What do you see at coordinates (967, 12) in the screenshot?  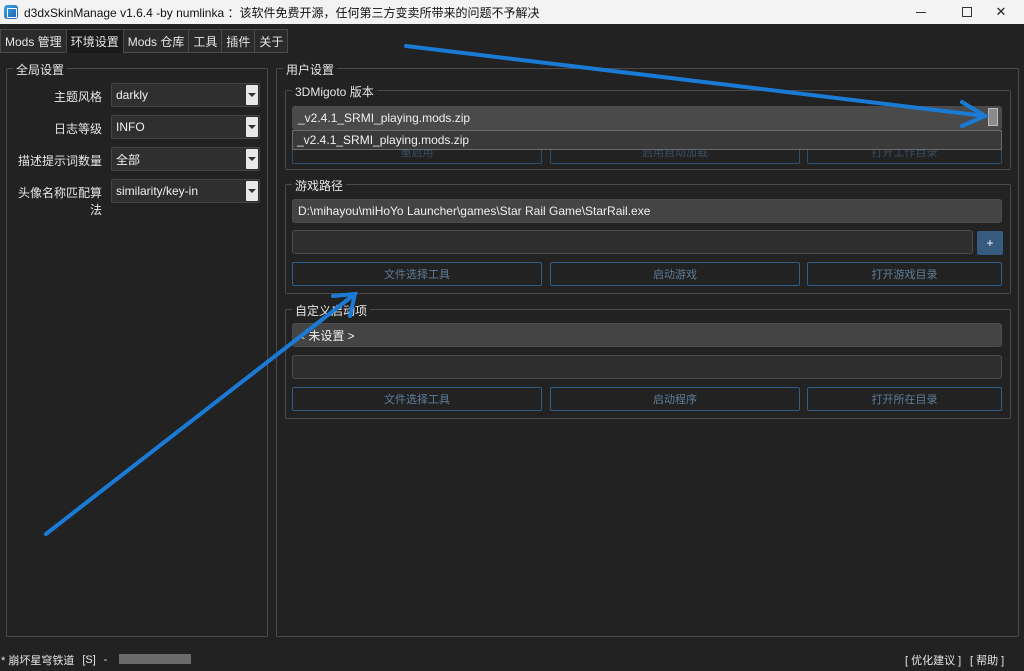 I see `maximize-icon` at bounding box center [967, 12].